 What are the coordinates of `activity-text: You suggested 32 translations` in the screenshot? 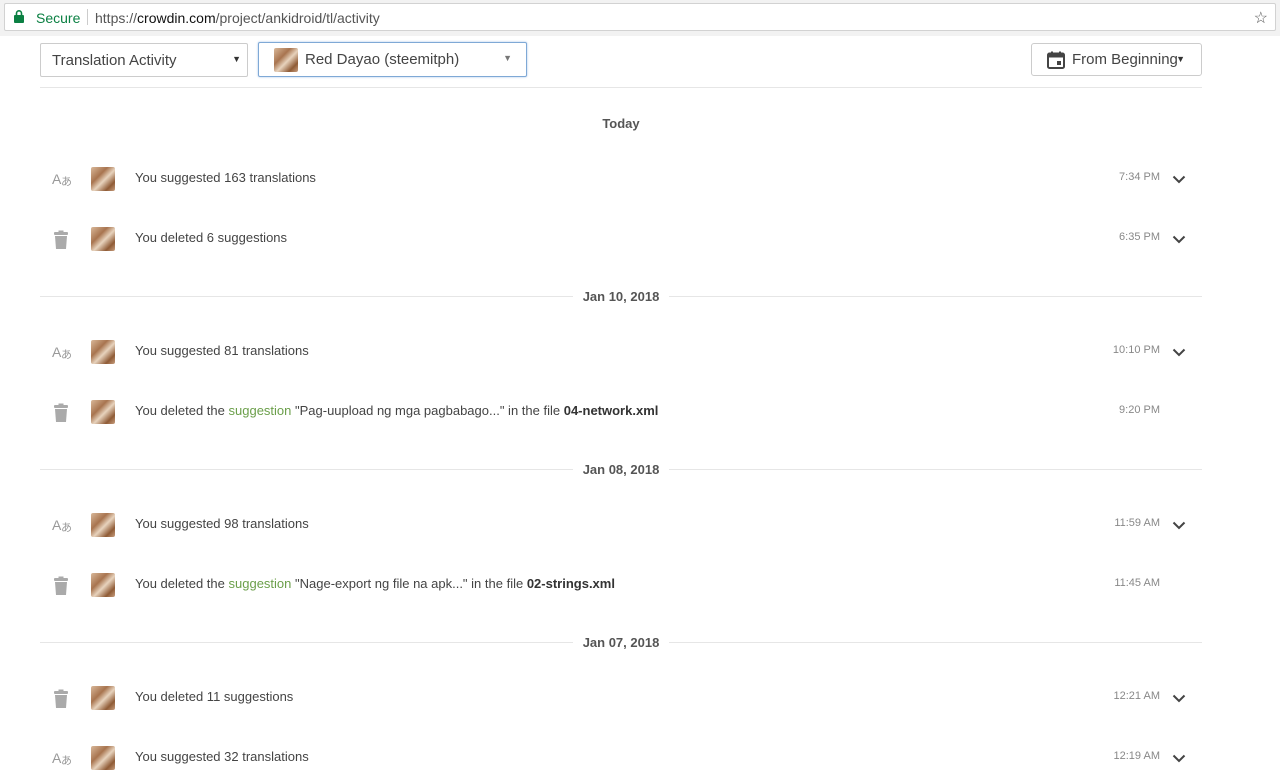 It's located at (222, 756).